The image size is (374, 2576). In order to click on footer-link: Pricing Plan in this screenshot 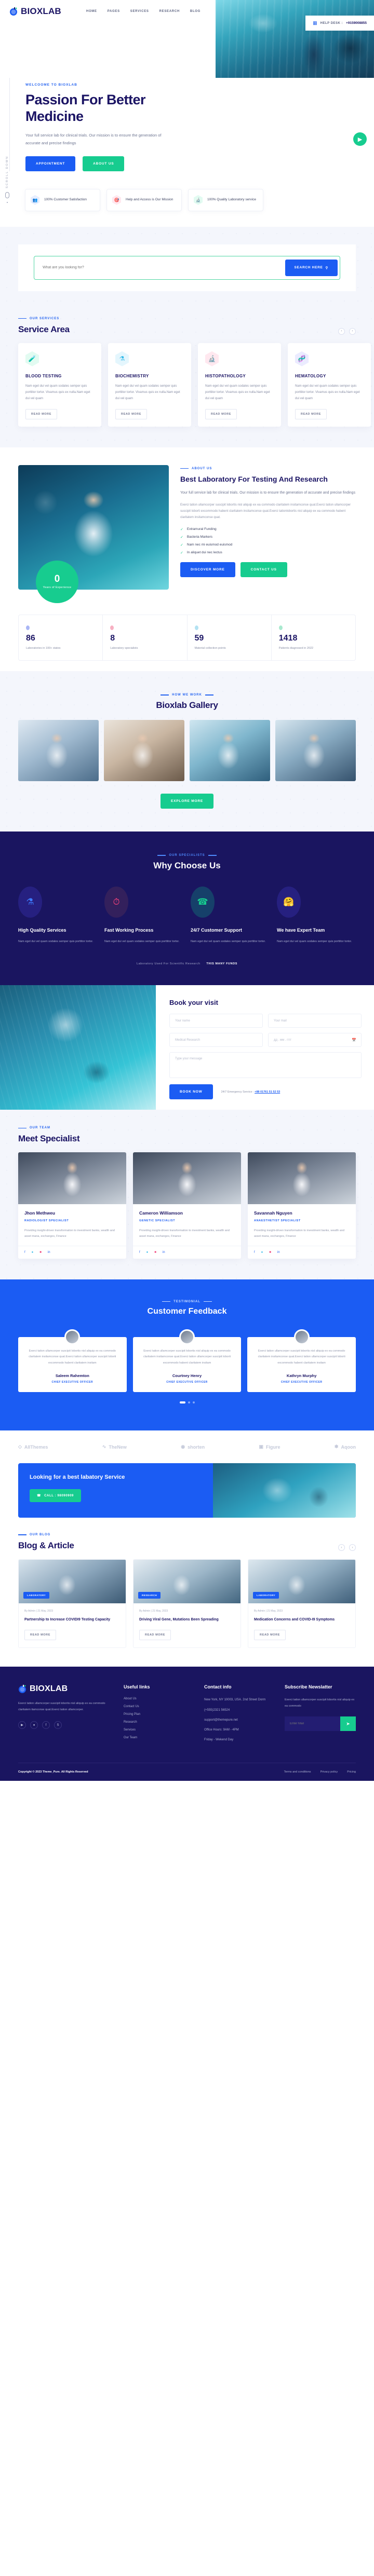, I will do `click(160, 1714)`.